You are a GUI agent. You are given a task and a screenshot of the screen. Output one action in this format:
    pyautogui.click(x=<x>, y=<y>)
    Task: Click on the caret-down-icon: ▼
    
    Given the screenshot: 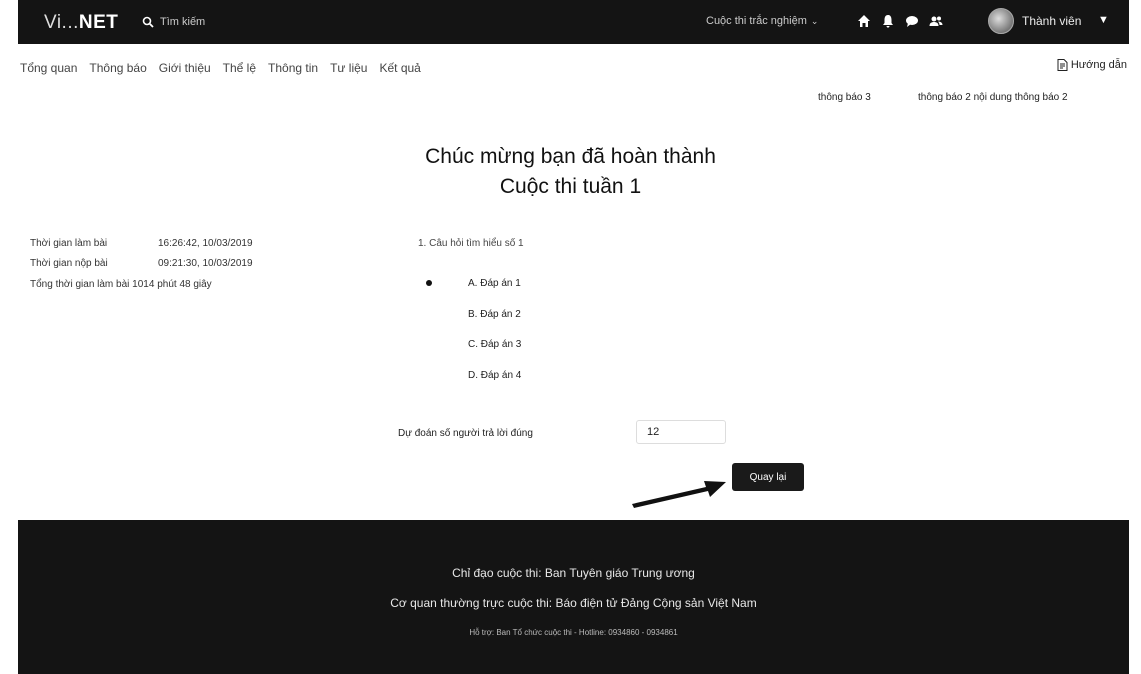 What is the action you would take?
    pyautogui.click(x=1103, y=20)
    